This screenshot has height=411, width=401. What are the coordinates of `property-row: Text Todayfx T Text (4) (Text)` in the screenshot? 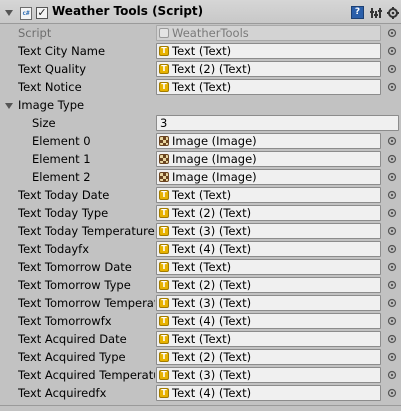 It's located at (200, 249).